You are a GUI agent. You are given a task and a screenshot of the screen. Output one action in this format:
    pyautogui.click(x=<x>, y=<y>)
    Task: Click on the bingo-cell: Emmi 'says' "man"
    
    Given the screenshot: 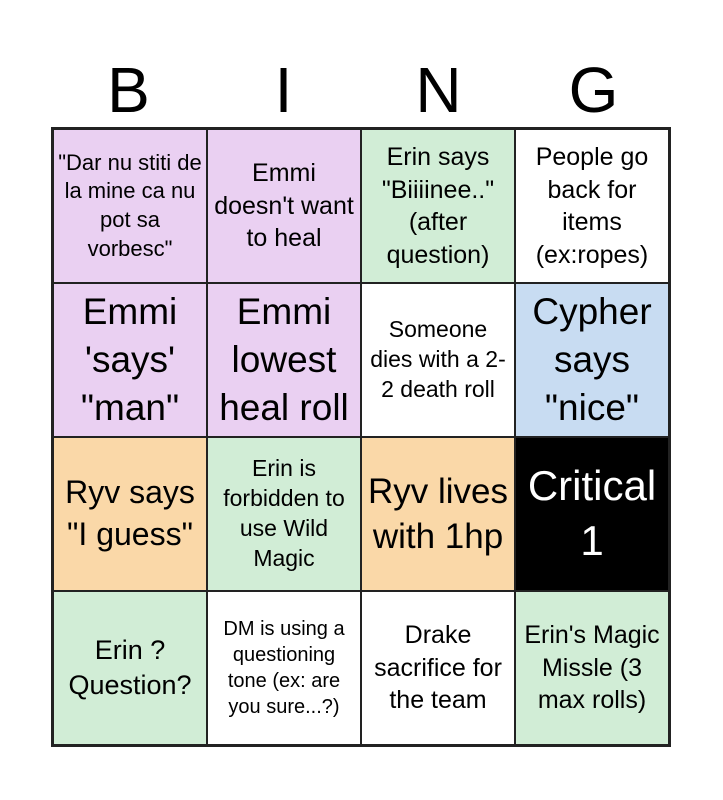 What is the action you would take?
    pyautogui.click(x=130, y=360)
    